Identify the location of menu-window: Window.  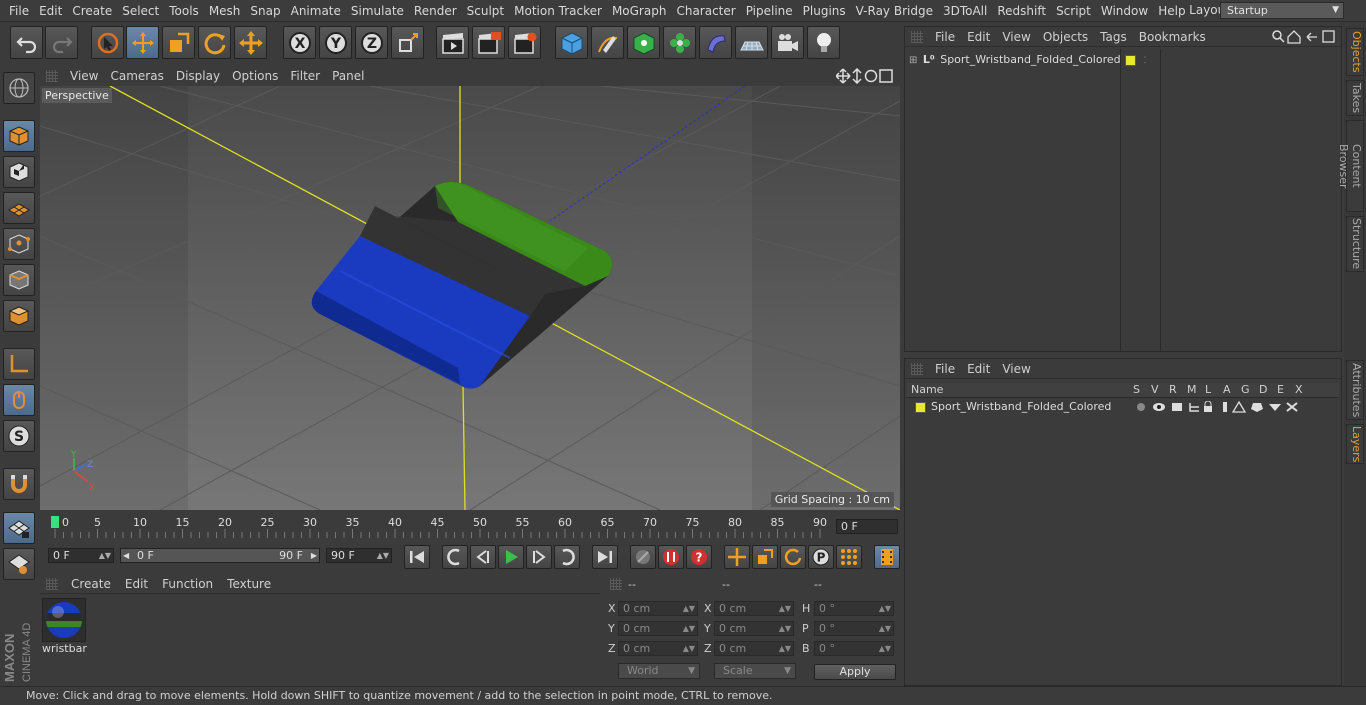
(1124, 11).